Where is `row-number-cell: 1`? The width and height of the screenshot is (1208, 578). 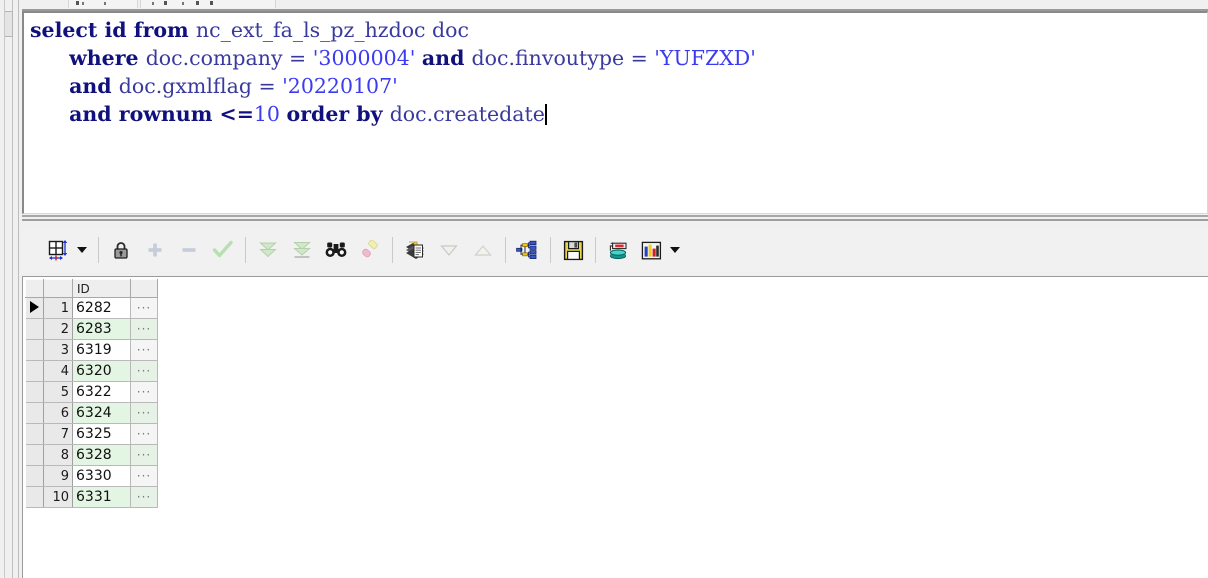
row-number-cell: 1 is located at coordinates (58, 308).